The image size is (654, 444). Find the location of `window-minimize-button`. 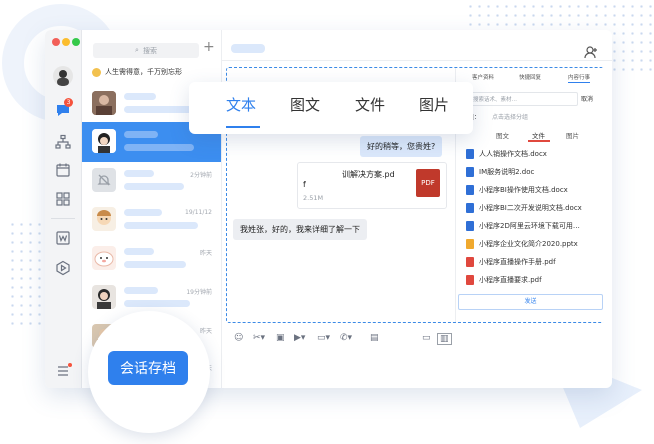

window-minimize-button is located at coordinates (66, 42).